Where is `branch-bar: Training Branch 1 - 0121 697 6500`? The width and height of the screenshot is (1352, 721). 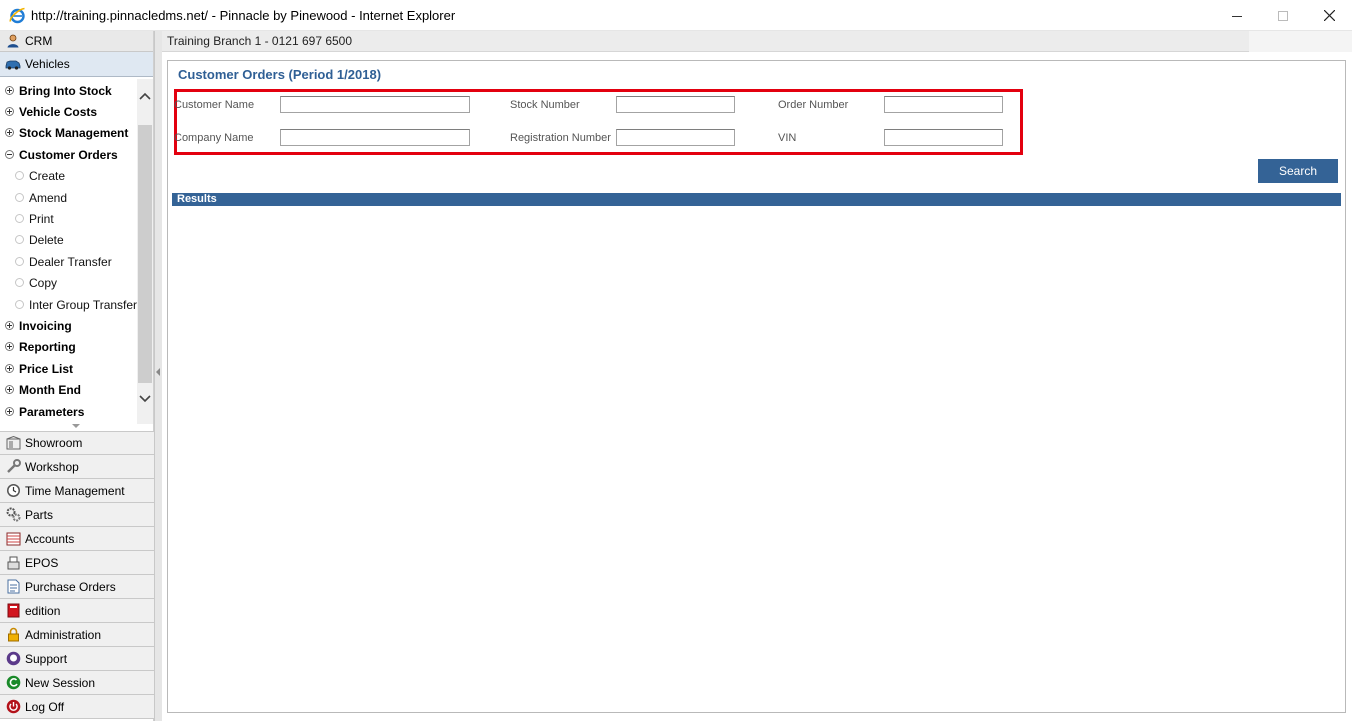 branch-bar: Training Branch 1 - 0121 697 6500 is located at coordinates (757, 41).